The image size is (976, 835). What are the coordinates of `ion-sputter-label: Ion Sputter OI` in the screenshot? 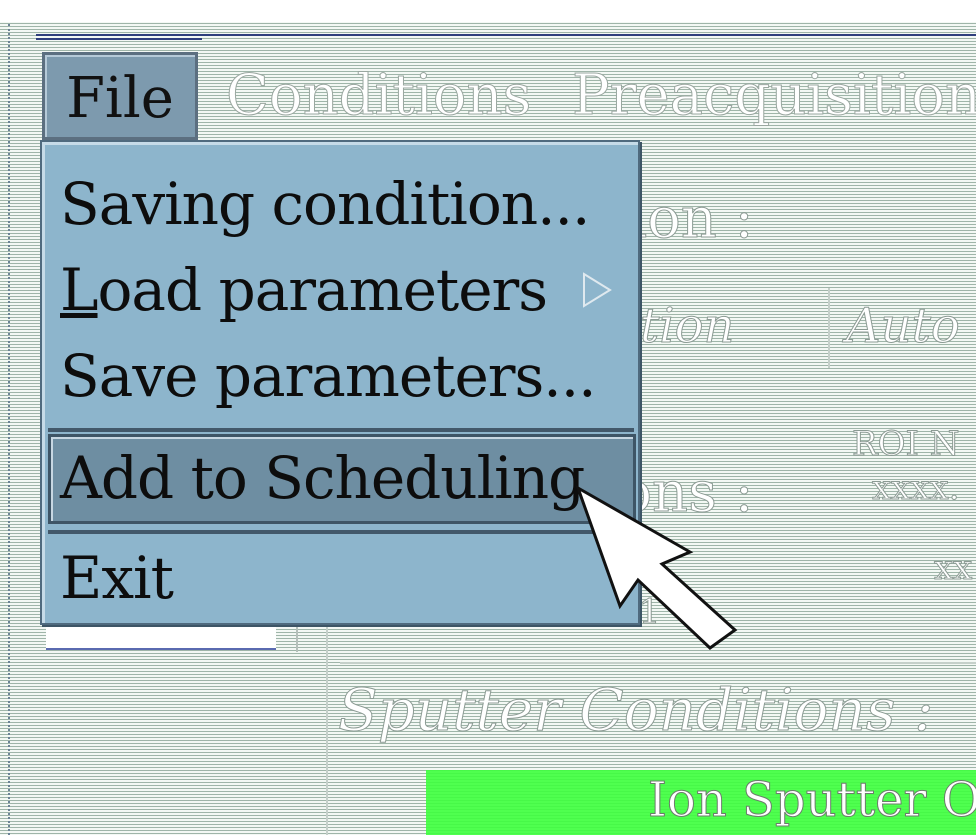 It's located at (811, 800).